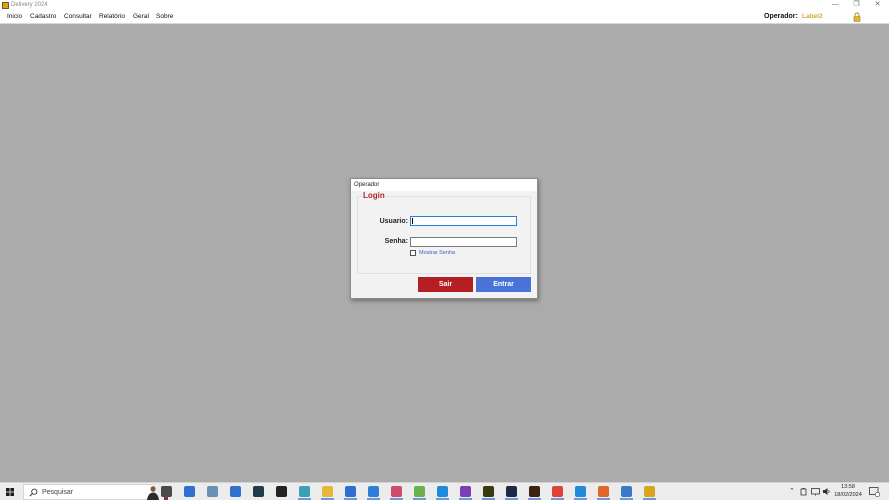 Image resolution: width=889 pixels, height=500 pixels. I want to click on menu-item-relatorio: Relatório, so click(112, 17).